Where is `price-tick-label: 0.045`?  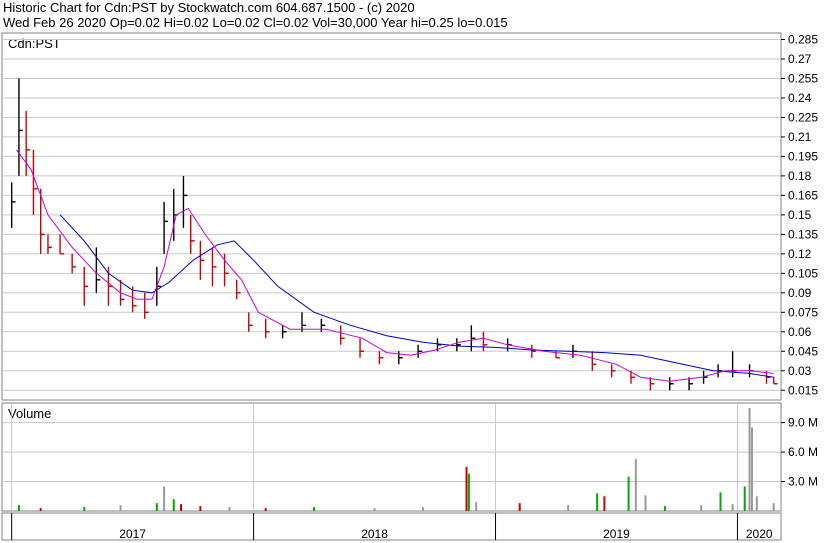
price-tick-label: 0.045 is located at coordinates (803, 351).